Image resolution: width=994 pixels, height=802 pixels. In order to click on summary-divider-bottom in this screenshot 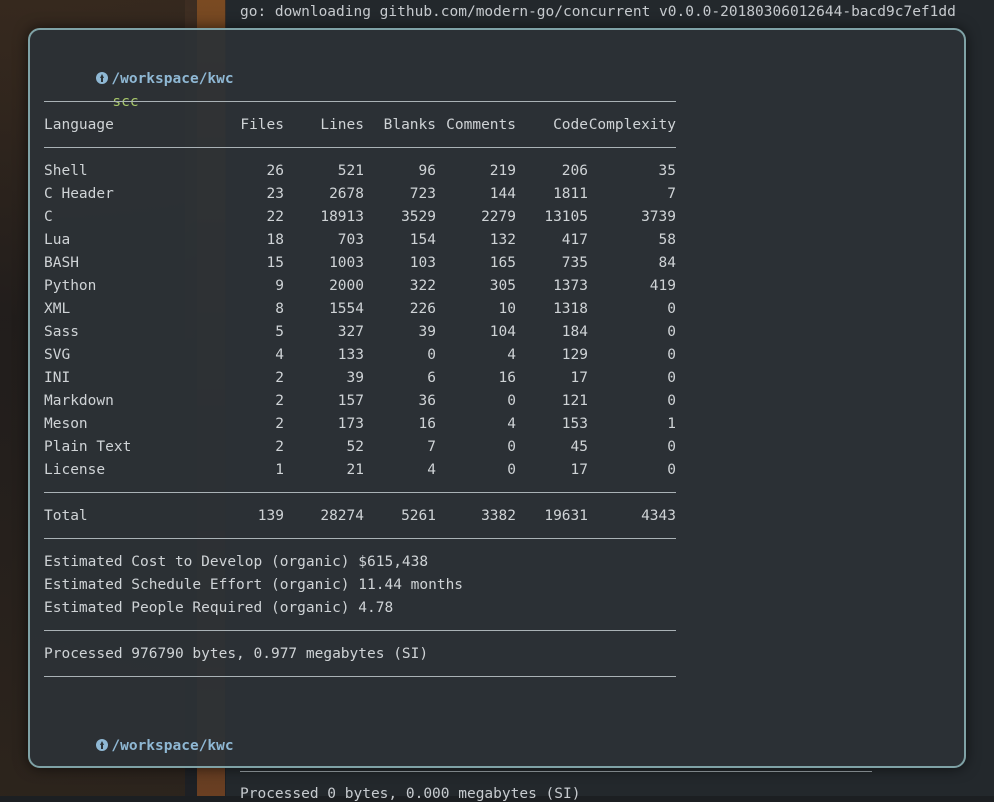, I will do `click(360, 676)`.